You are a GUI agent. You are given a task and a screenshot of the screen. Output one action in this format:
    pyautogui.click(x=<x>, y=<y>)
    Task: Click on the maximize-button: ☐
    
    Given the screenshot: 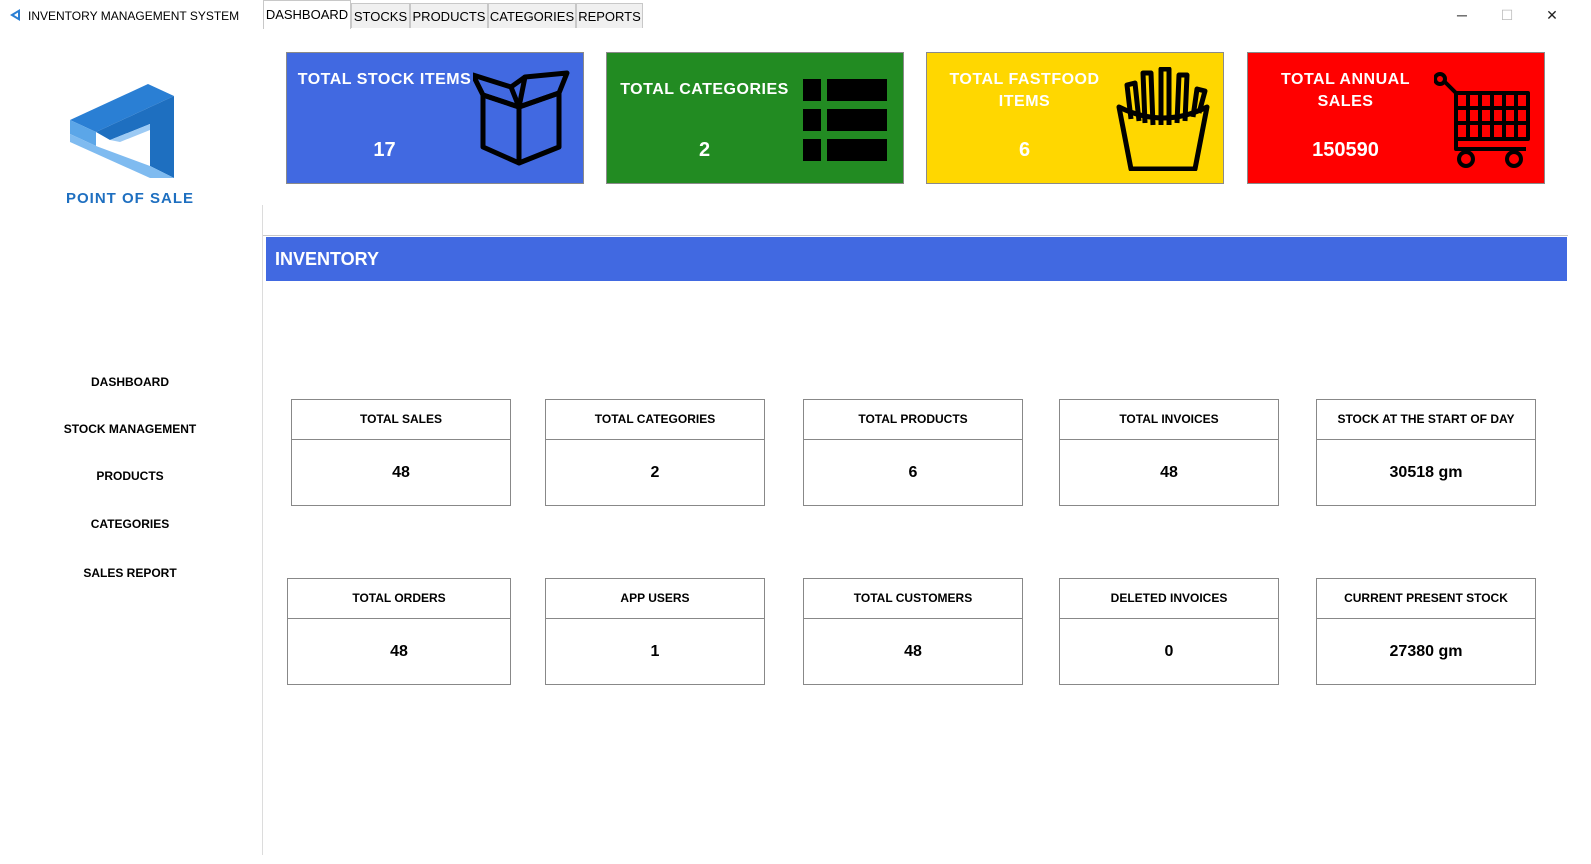 What is the action you would take?
    pyautogui.click(x=1507, y=15)
    